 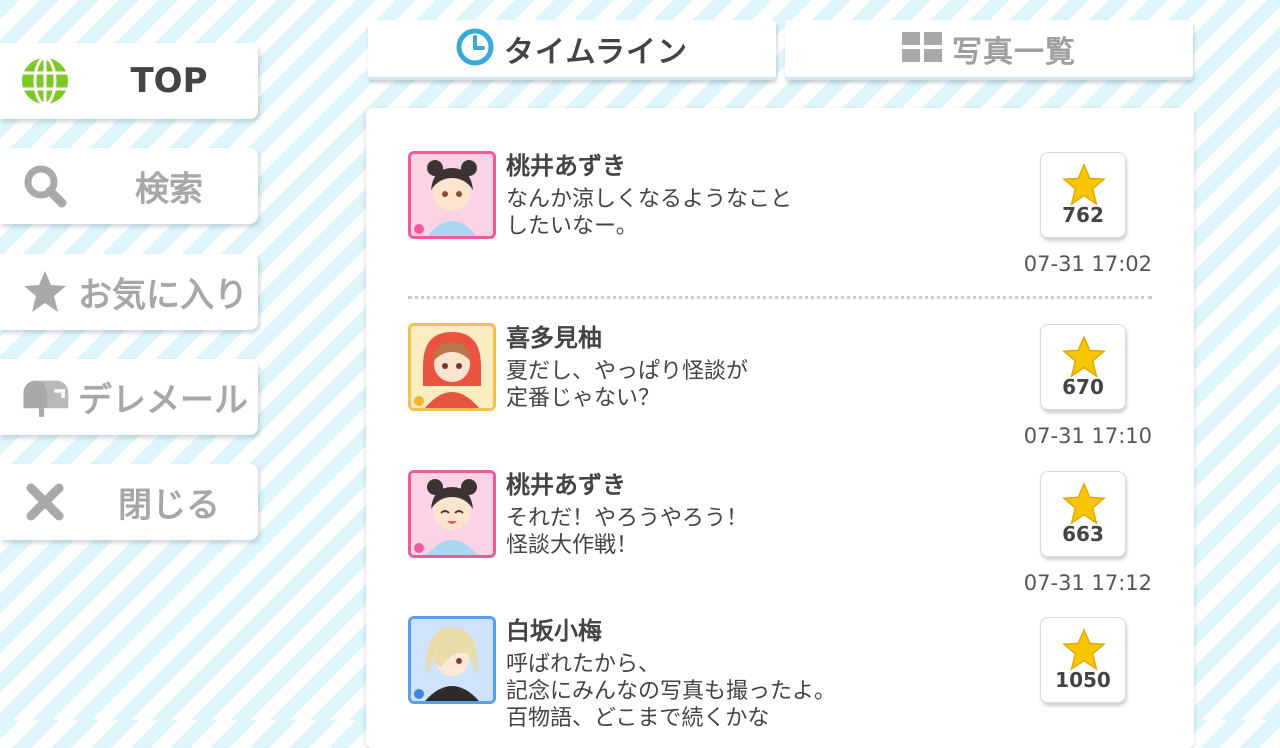 I want to click on post-timestamp: 07-31 17:12, so click(x=1087, y=583).